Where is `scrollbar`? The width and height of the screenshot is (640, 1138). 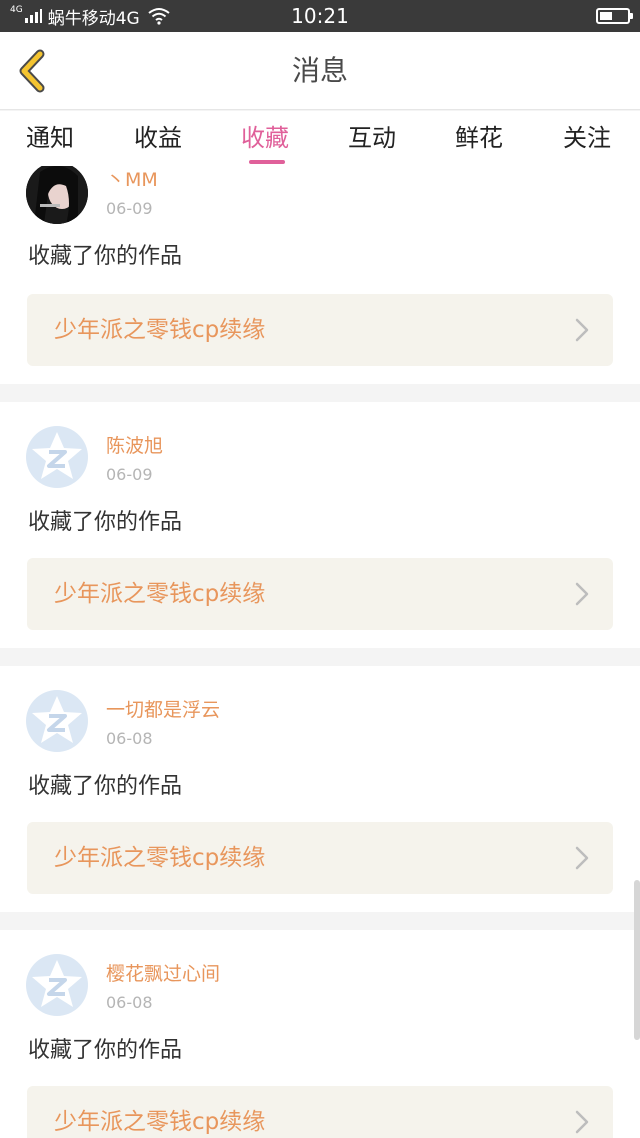 scrollbar is located at coordinates (637, 960).